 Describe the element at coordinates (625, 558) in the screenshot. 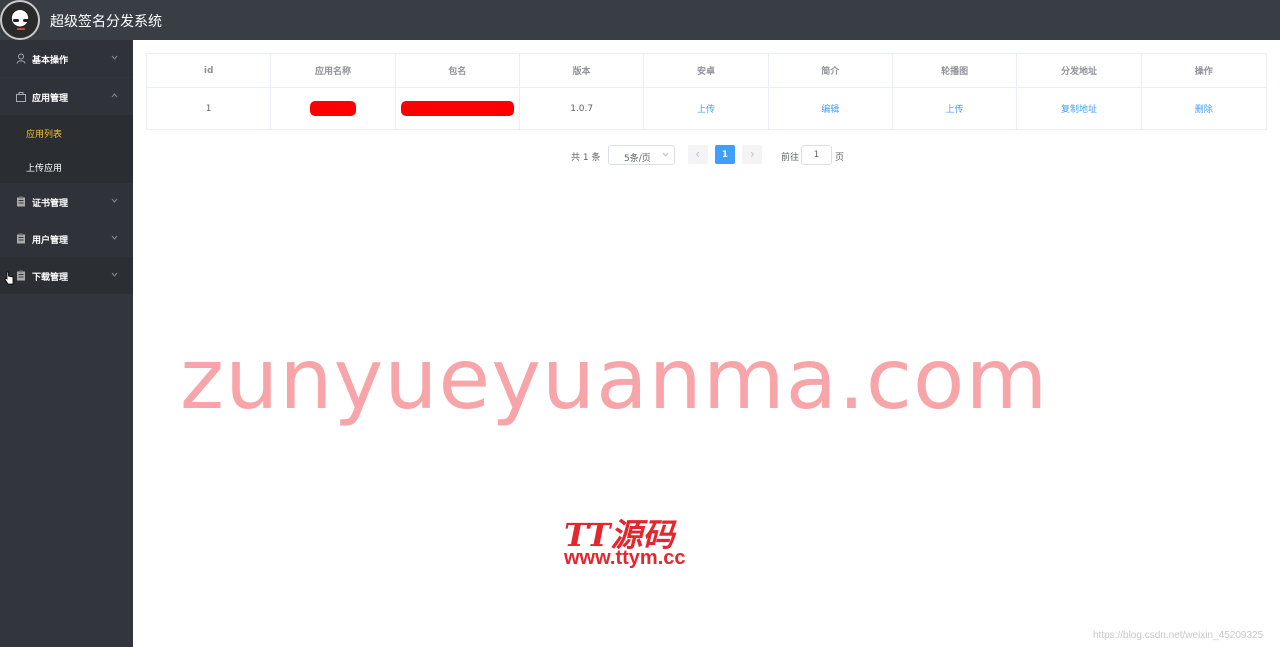

I see `watermark-url: www.ttym.cc` at that location.